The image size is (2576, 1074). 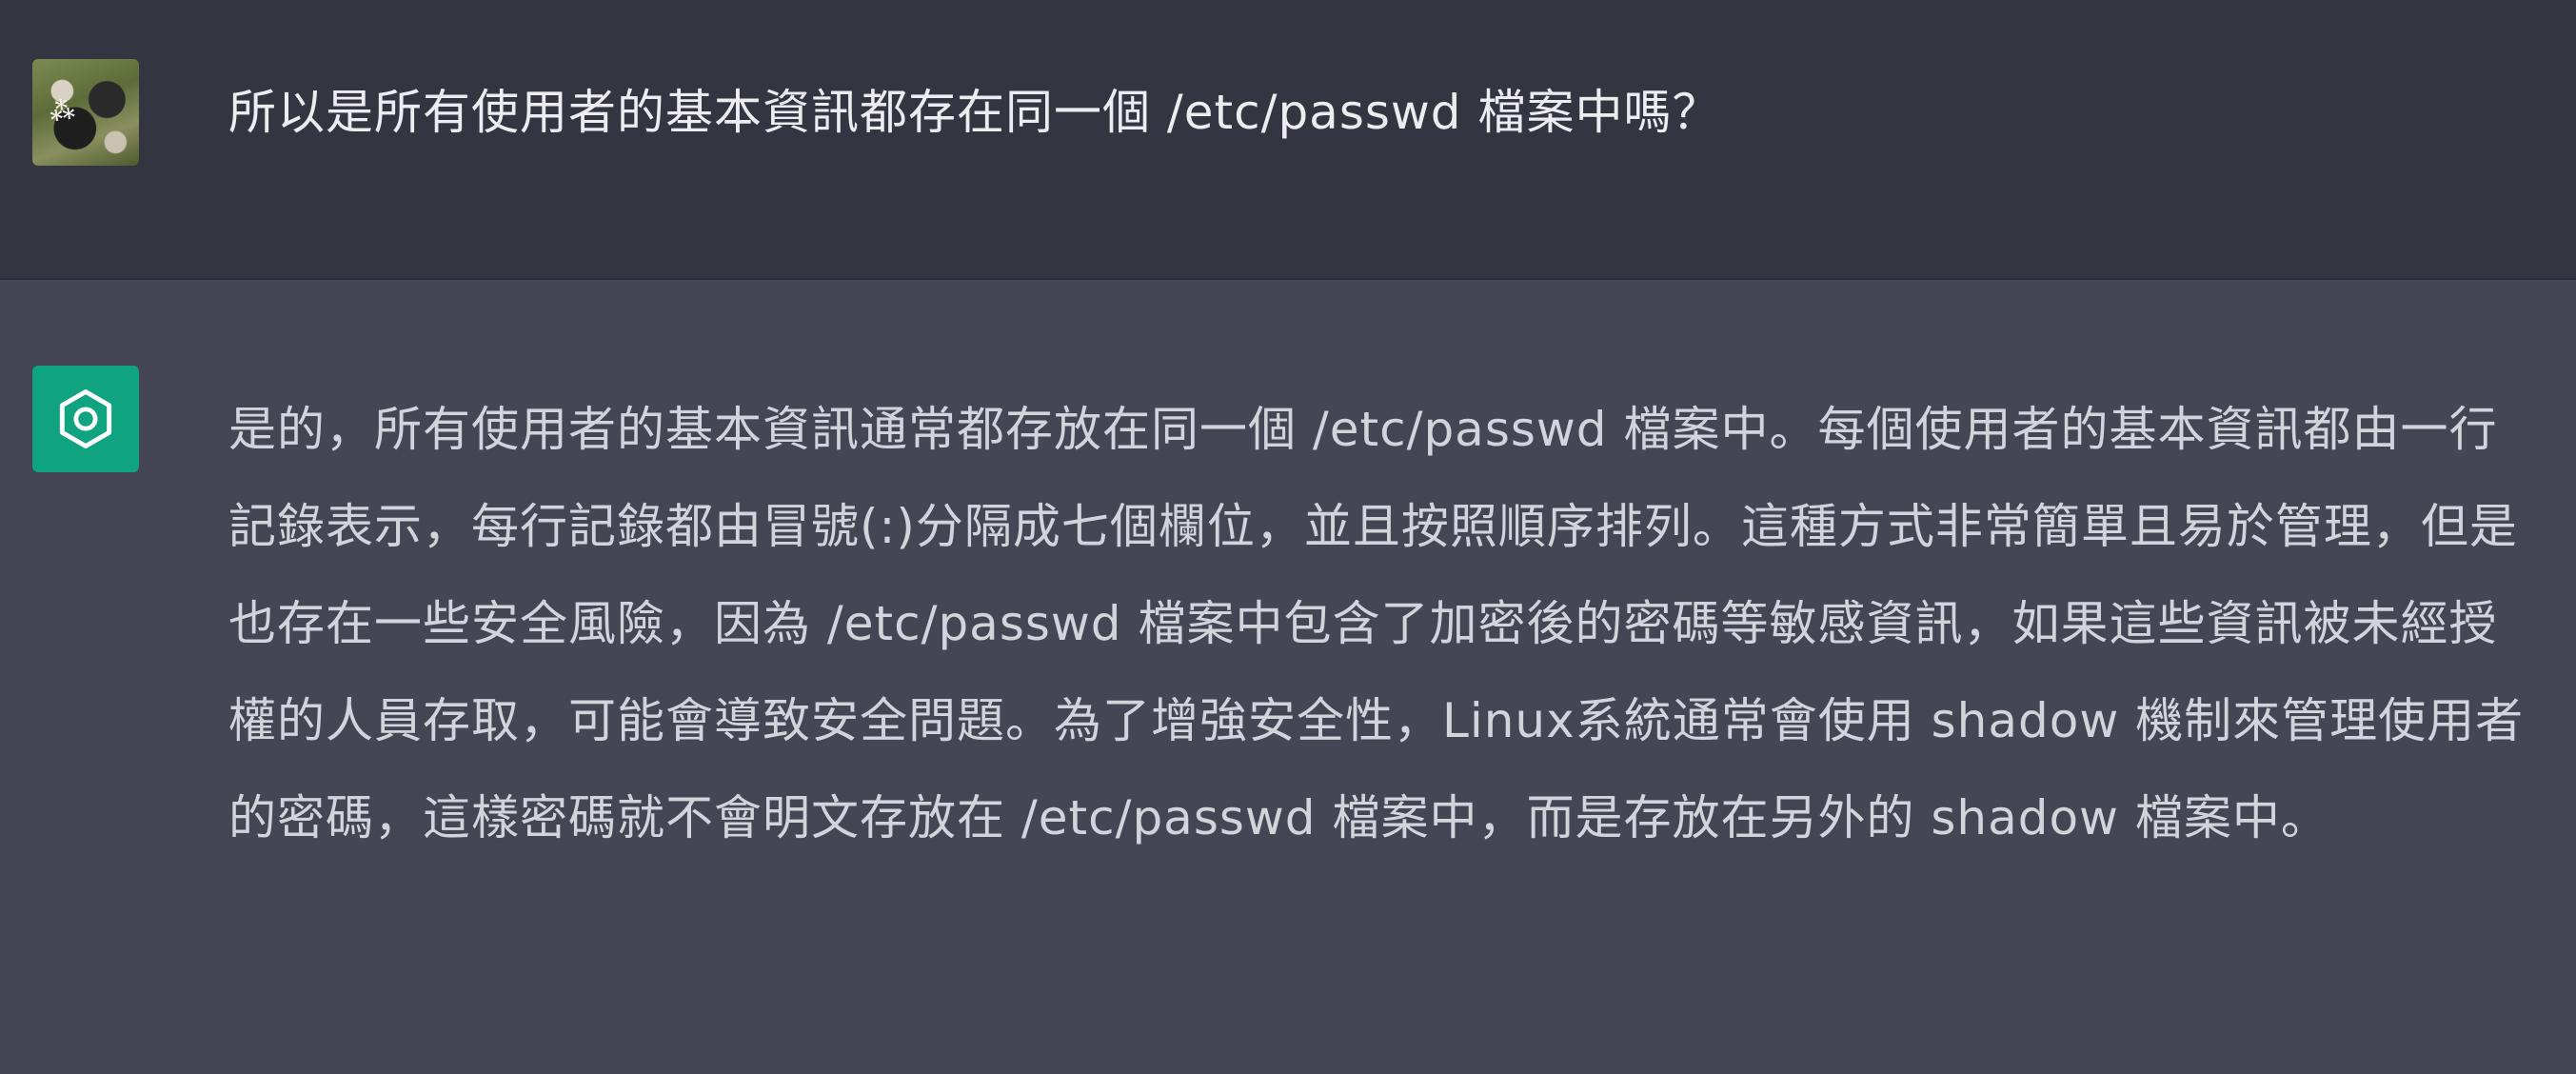 What do you see at coordinates (63, 112) in the screenshot?
I see `avatar-photo-icon: ⁂` at bounding box center [63, 112].